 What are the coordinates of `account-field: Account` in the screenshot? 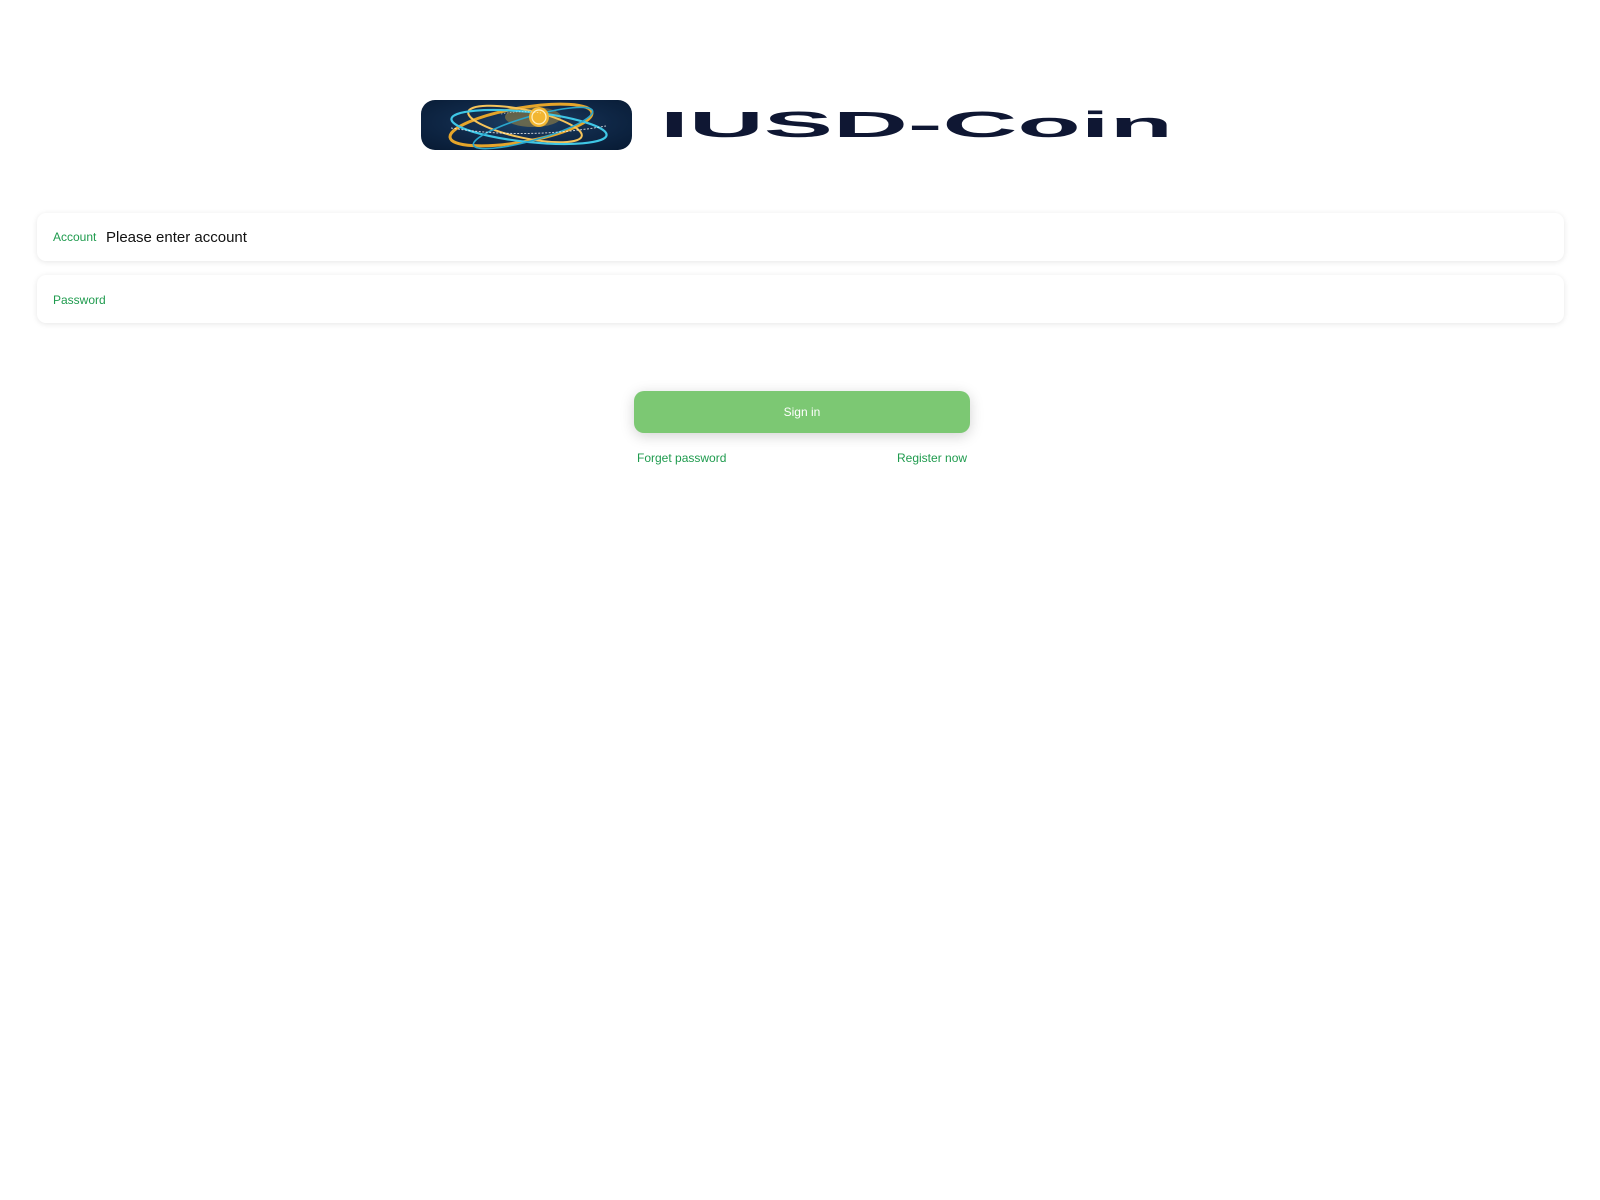 It's located at (800, 237).